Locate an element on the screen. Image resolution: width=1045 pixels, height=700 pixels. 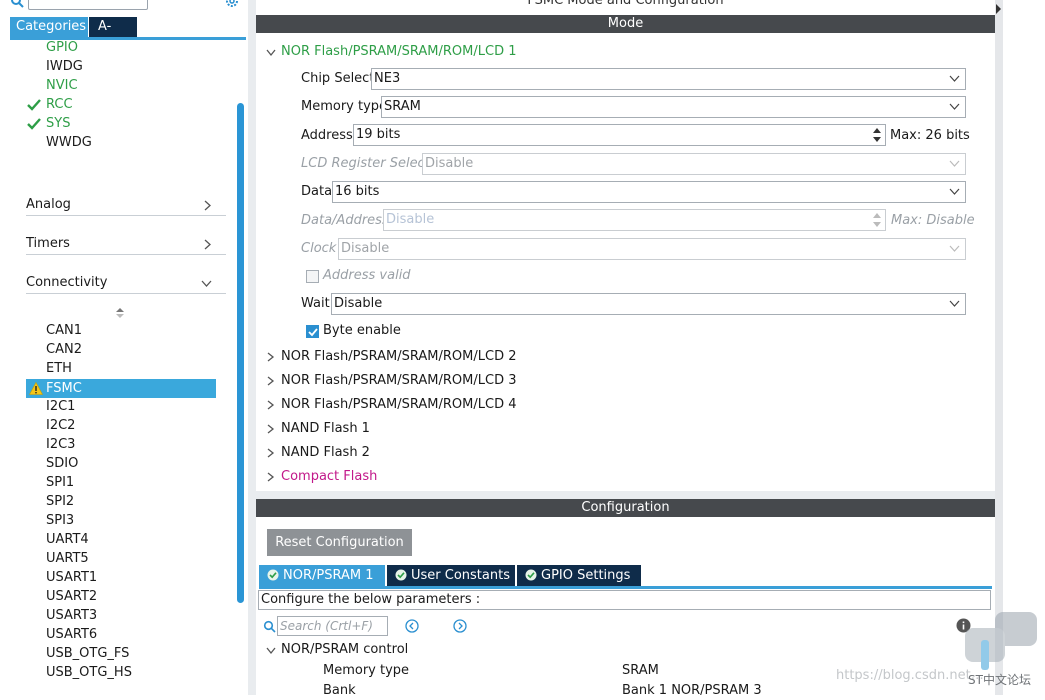
list-item-spi2: SPI2 is located at coordinates (60, 502).